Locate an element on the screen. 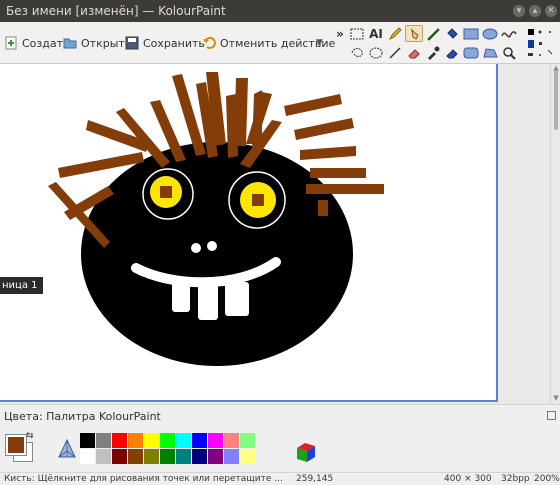  minimize-button: ▾ is located at coordinates (519, 11).